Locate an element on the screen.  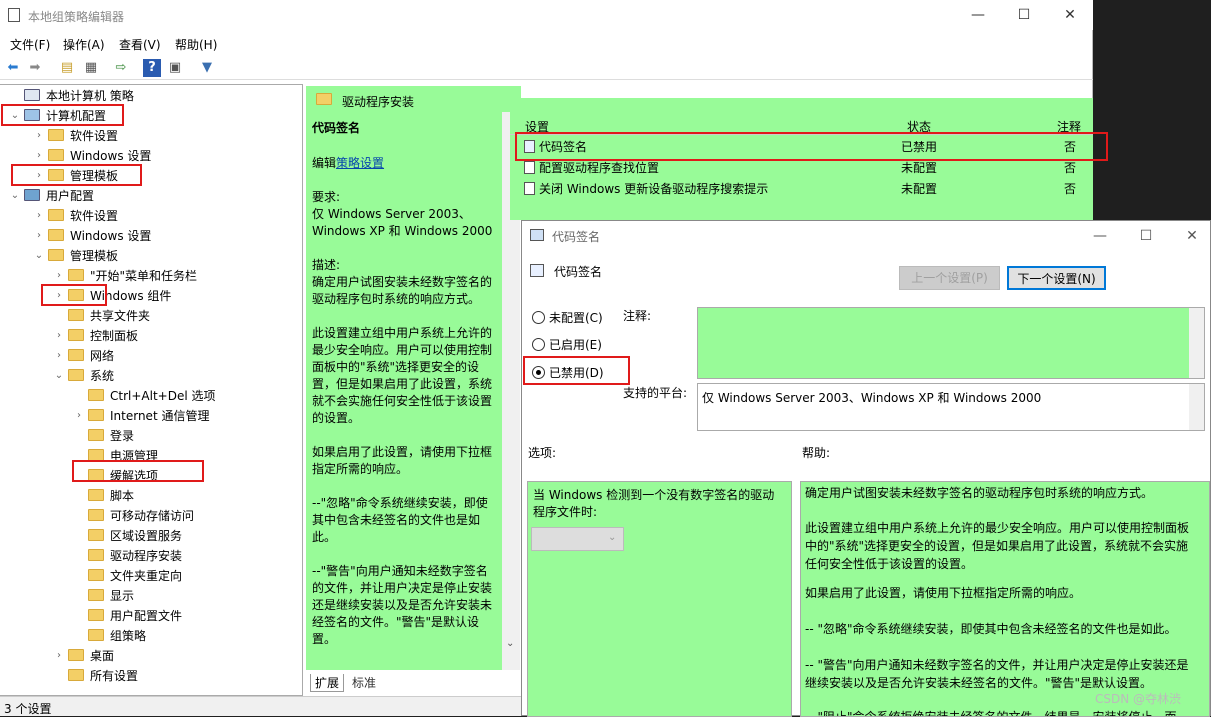
desc-label: 描述: is located at coordinates (326, 265).